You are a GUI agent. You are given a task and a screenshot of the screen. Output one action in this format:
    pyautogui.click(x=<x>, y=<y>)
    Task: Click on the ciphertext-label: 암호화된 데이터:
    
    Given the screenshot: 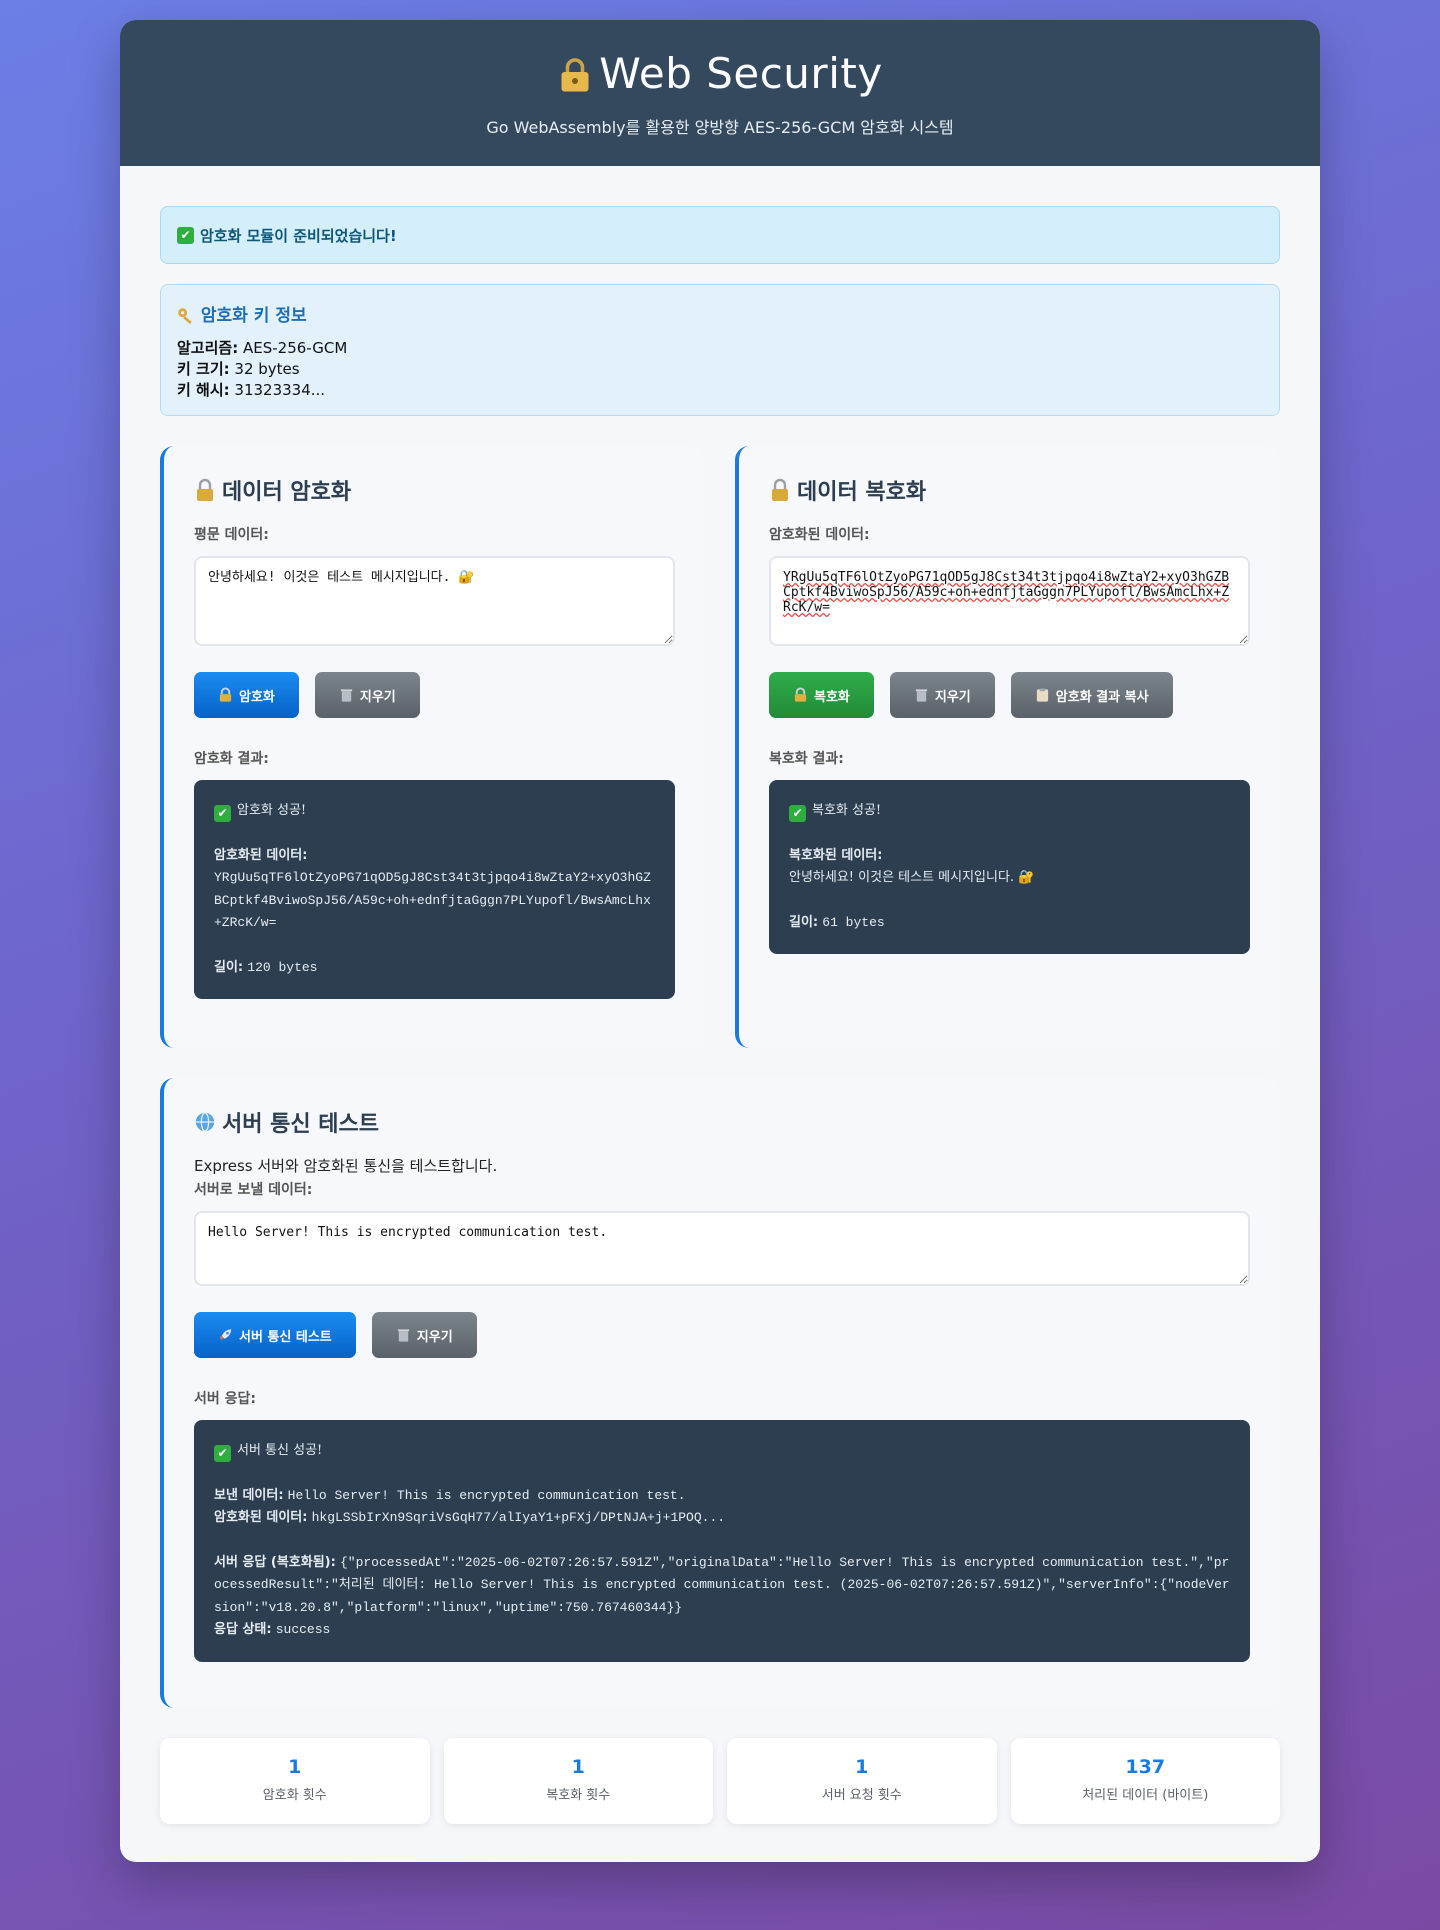 What is the action you would take?
    pyautogui.click(x=819, y=535)
    